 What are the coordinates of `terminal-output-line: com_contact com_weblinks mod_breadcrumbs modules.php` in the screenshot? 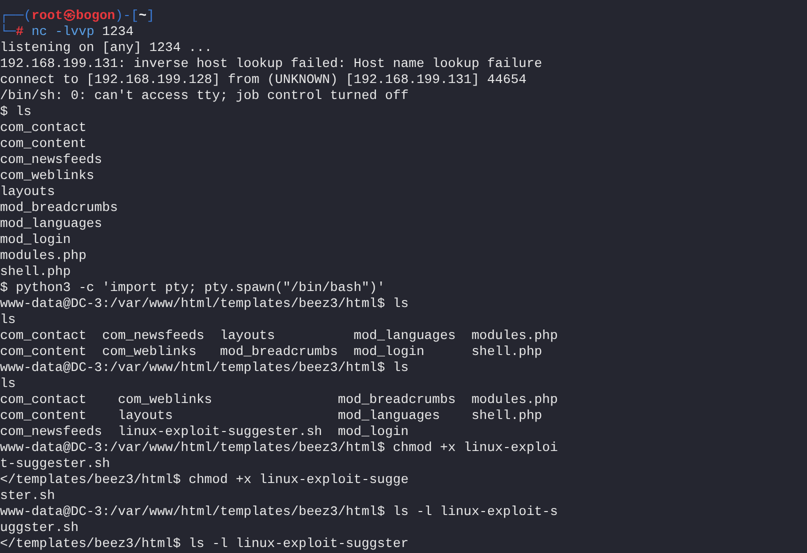 It's located at (279, 400).